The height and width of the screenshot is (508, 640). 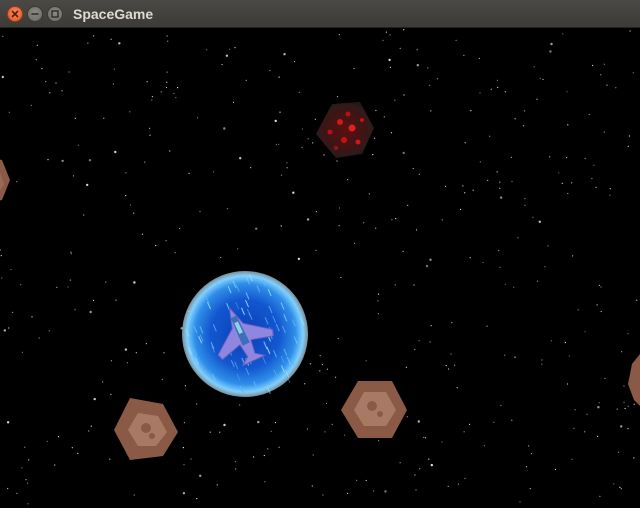 What do you see at coordinates (35, 14) in the screenshot?
I see `minimize-button` at bounding box center [35, 14].